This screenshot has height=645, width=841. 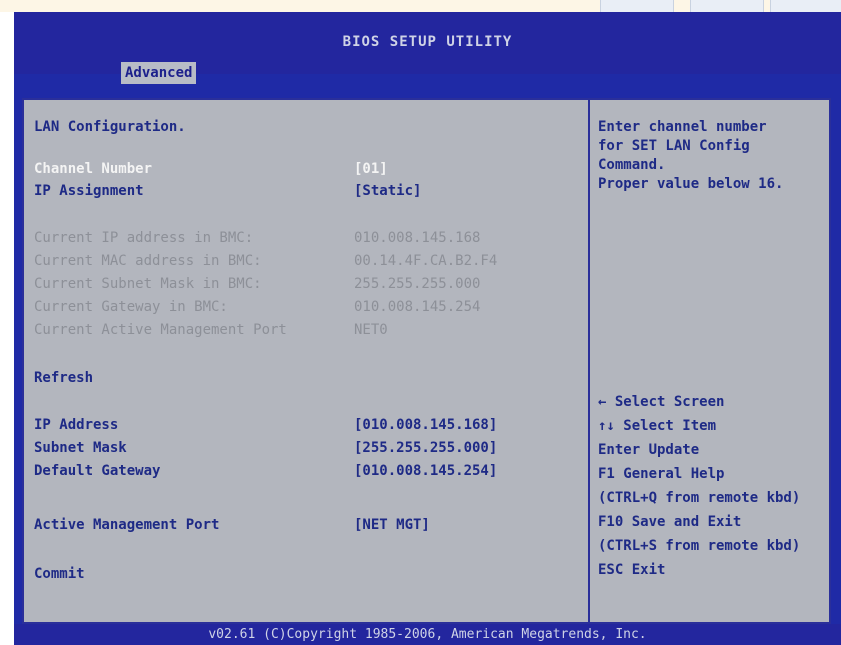 I want to click on active-port-value: [NET MGT], so click(x=392, y=525).